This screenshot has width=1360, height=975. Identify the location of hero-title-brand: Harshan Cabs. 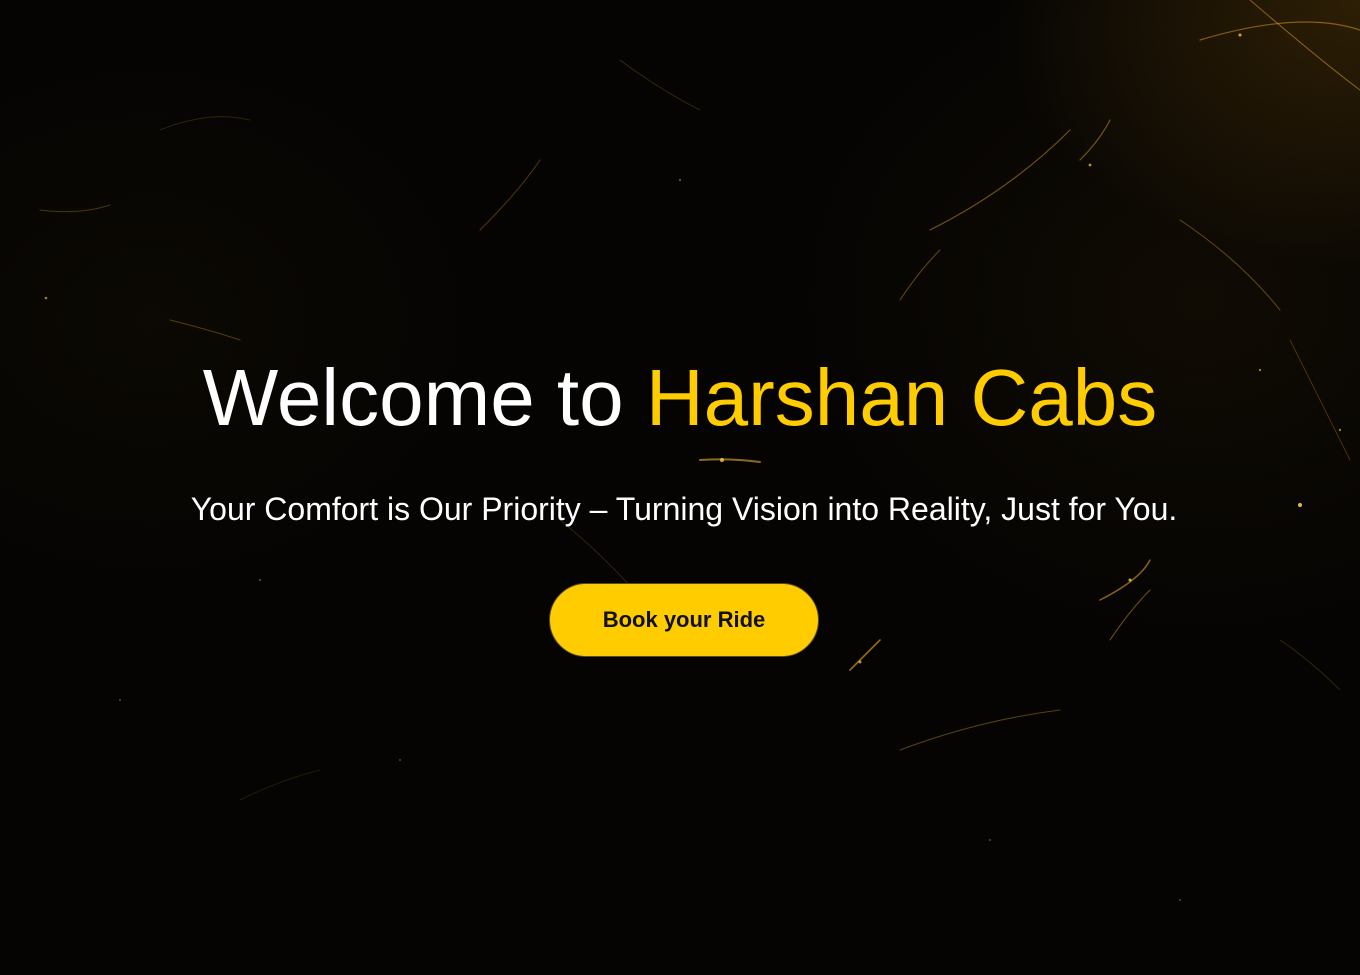
(901, 397).